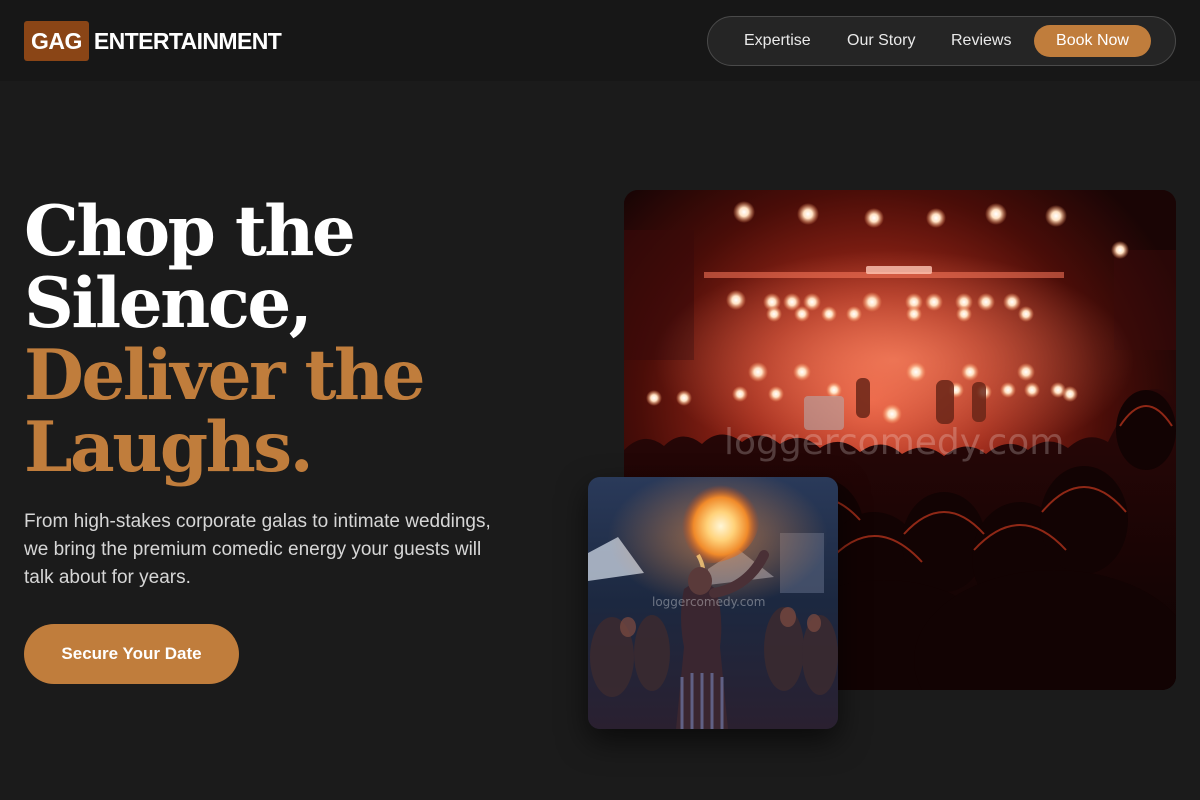 The height and width of the screenshot is (800, 1200). What do you see at coordinates (224, 375) in the screenshot?
I see `headline-line-3: Deliver the` at bounding box center [224, 375].